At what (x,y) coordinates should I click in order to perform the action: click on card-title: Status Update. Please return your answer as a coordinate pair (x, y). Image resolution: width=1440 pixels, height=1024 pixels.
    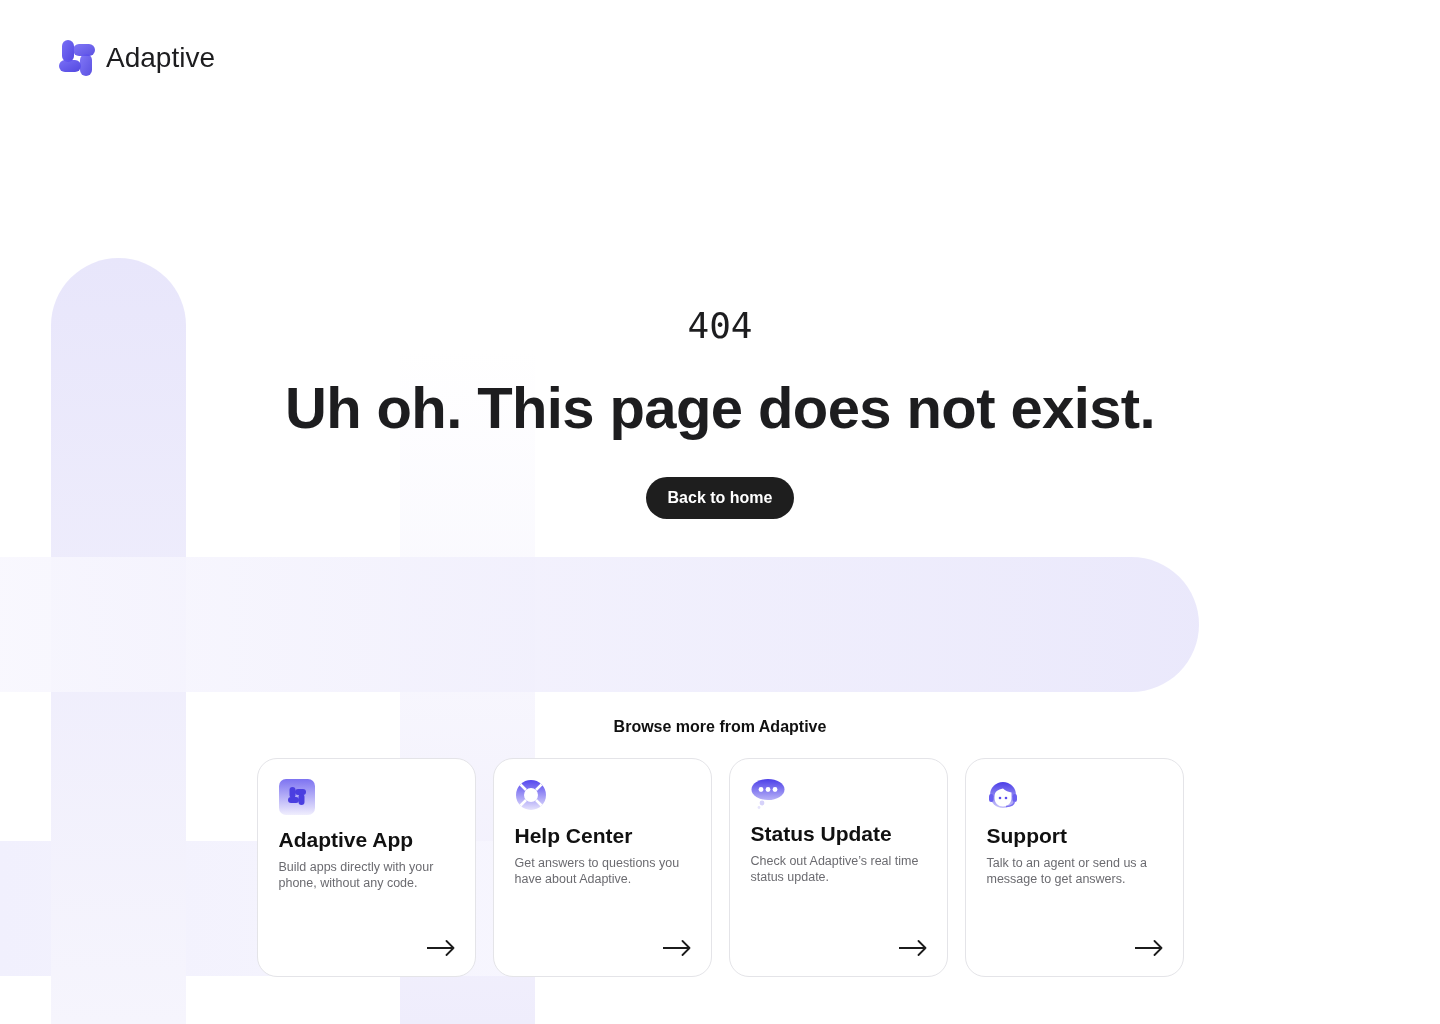
    Looking at the image, I should click on (821, 834).